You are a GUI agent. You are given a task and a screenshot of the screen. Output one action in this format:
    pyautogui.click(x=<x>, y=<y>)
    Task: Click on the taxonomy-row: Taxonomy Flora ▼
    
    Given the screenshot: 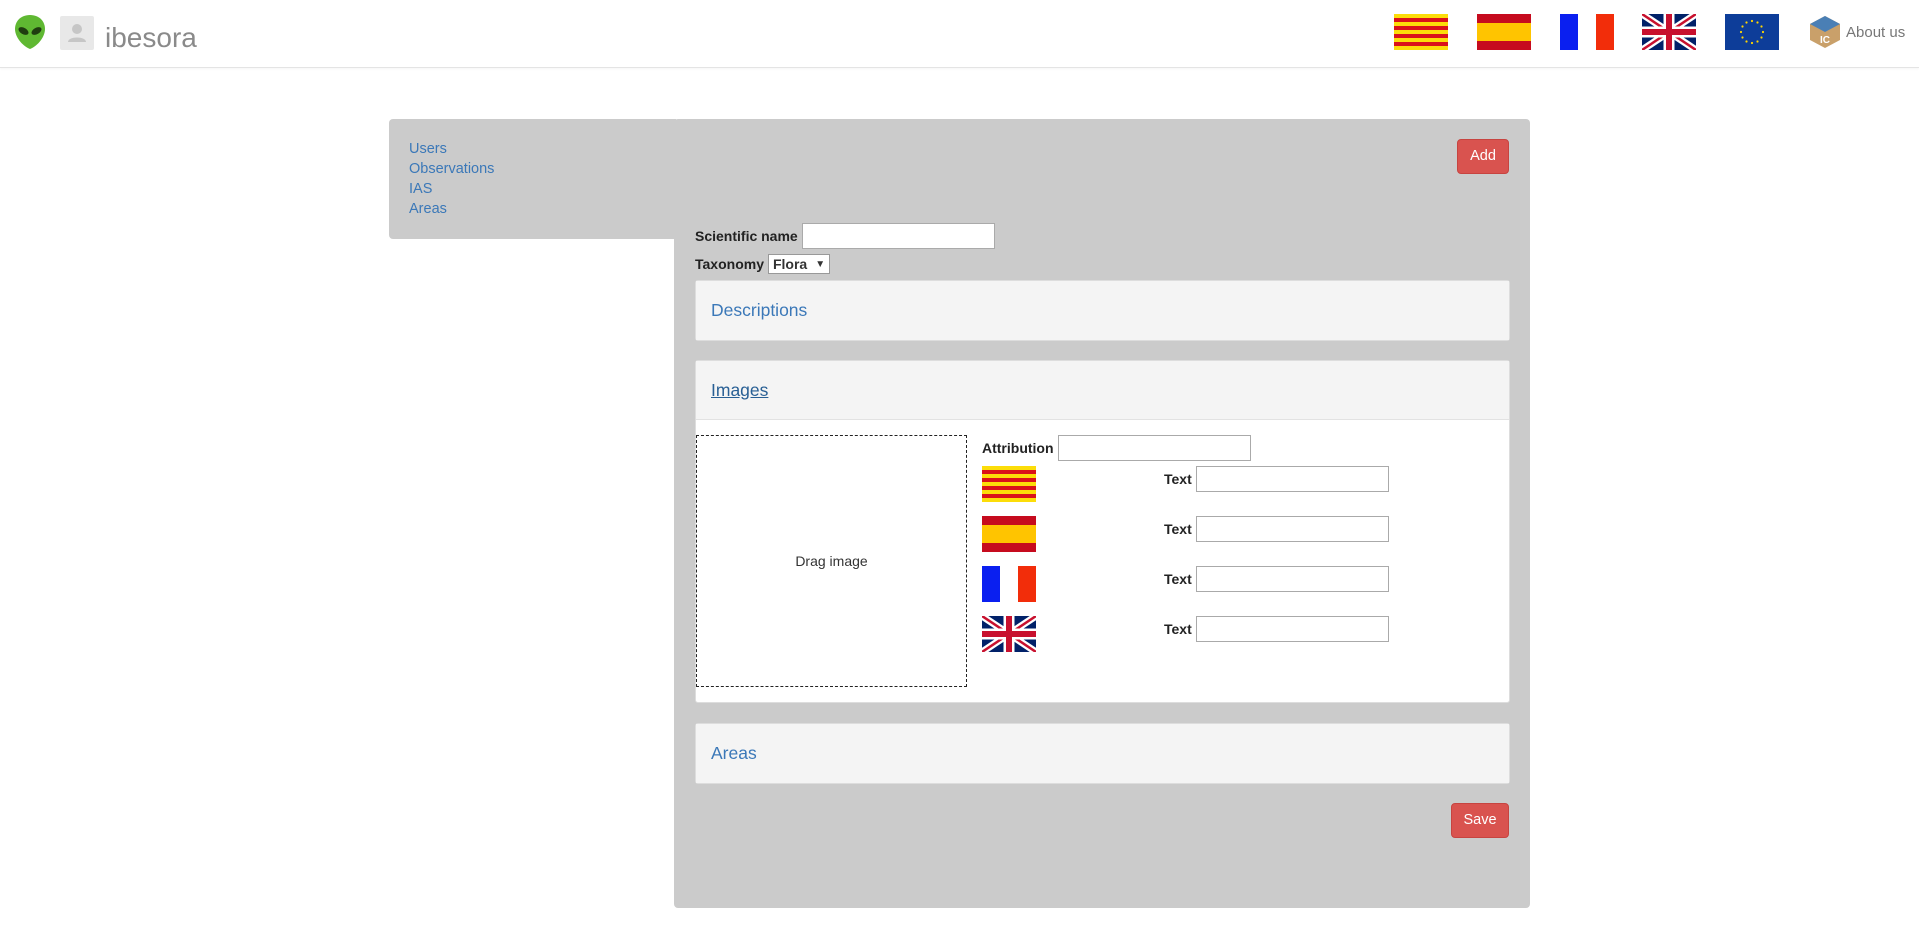 What is the action you would take?
    pyautogui.click(x=763, y=264)
    